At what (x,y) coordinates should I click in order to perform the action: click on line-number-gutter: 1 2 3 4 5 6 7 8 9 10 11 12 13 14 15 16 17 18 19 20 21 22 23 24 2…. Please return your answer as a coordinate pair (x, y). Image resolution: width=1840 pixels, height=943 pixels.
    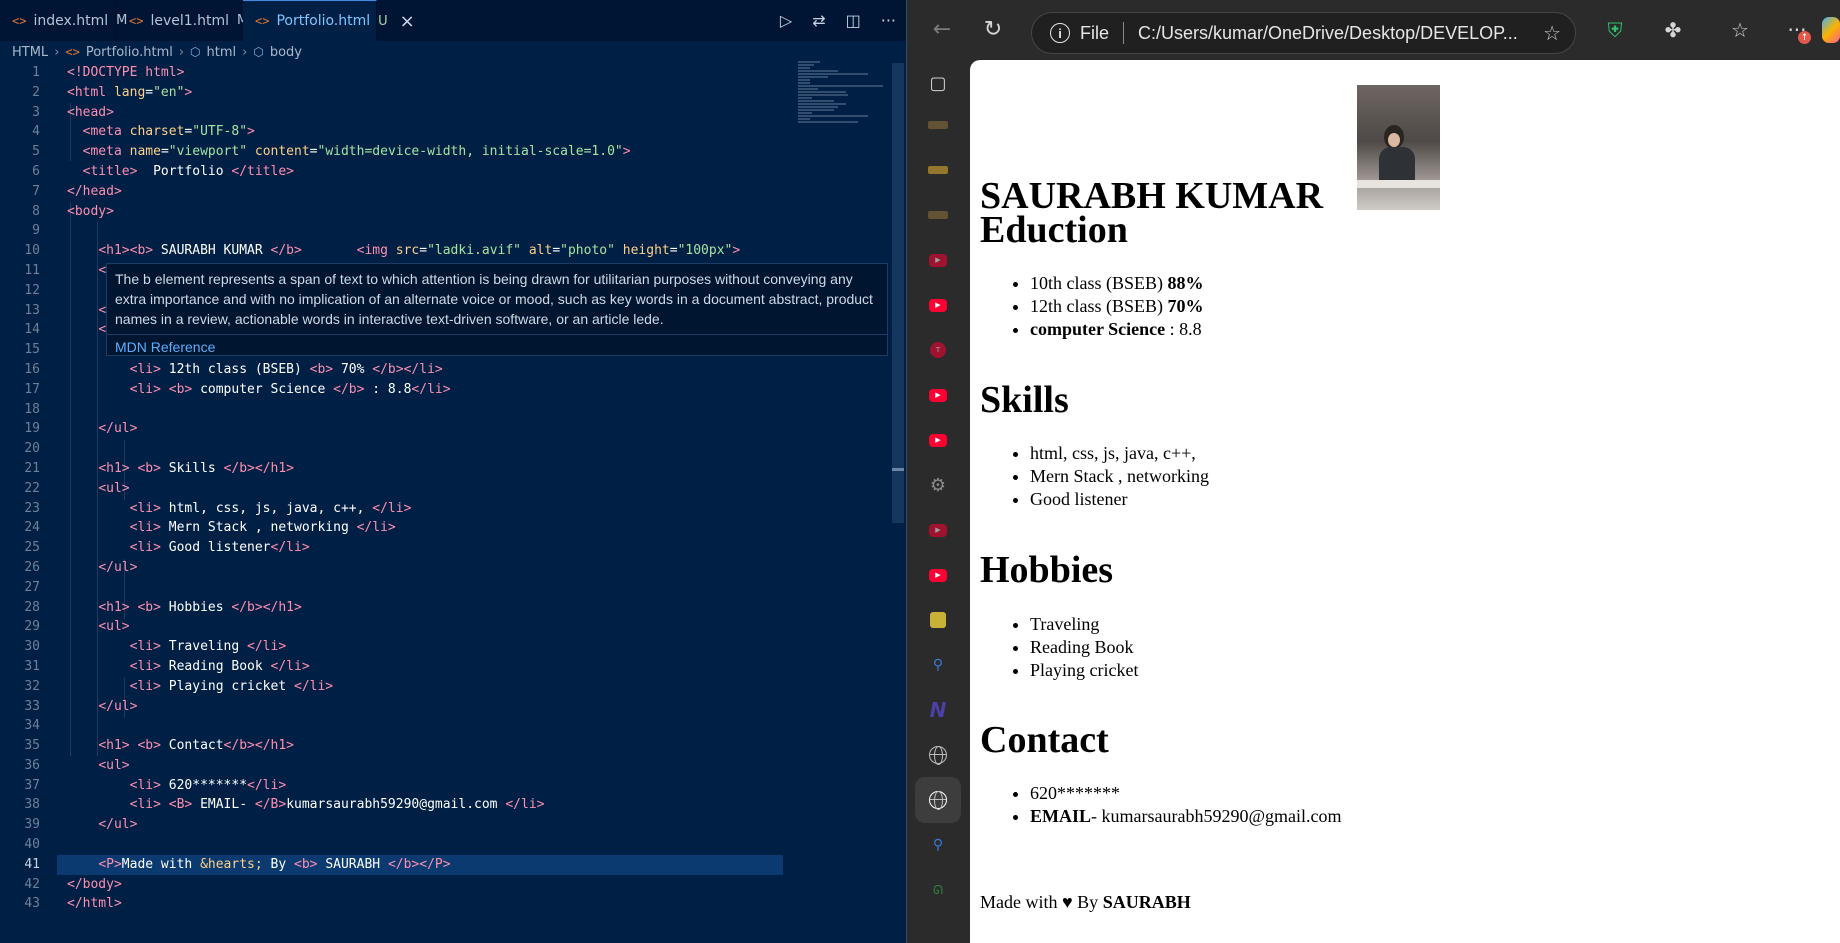
    Looking at the image, I should click on (24, 488).